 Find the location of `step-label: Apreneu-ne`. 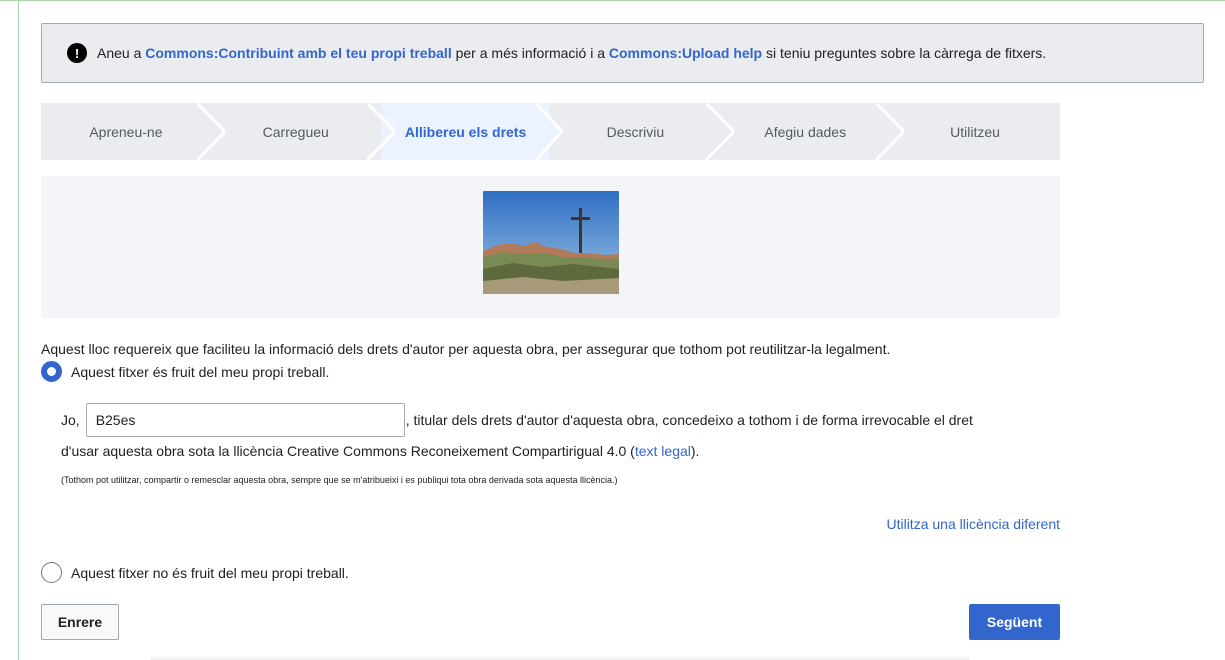

step-label: Apreneu-ne is located at coordinates (126, 131).